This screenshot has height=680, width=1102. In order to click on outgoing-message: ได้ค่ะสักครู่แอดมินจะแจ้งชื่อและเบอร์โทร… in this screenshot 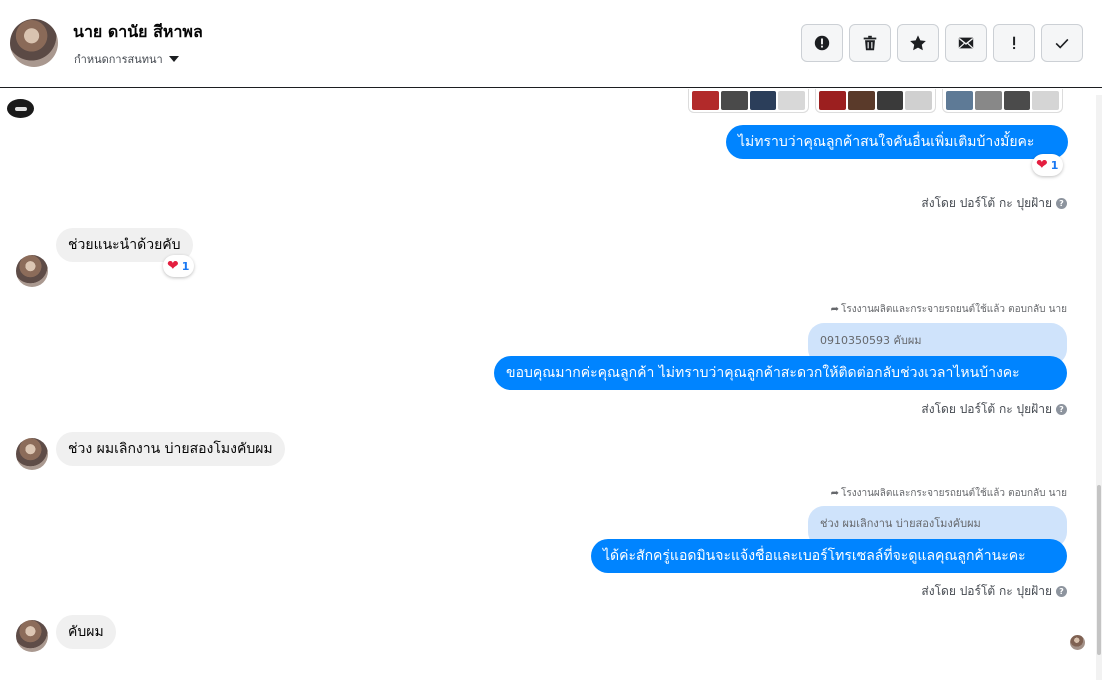, I will do `click(829, 556)`.